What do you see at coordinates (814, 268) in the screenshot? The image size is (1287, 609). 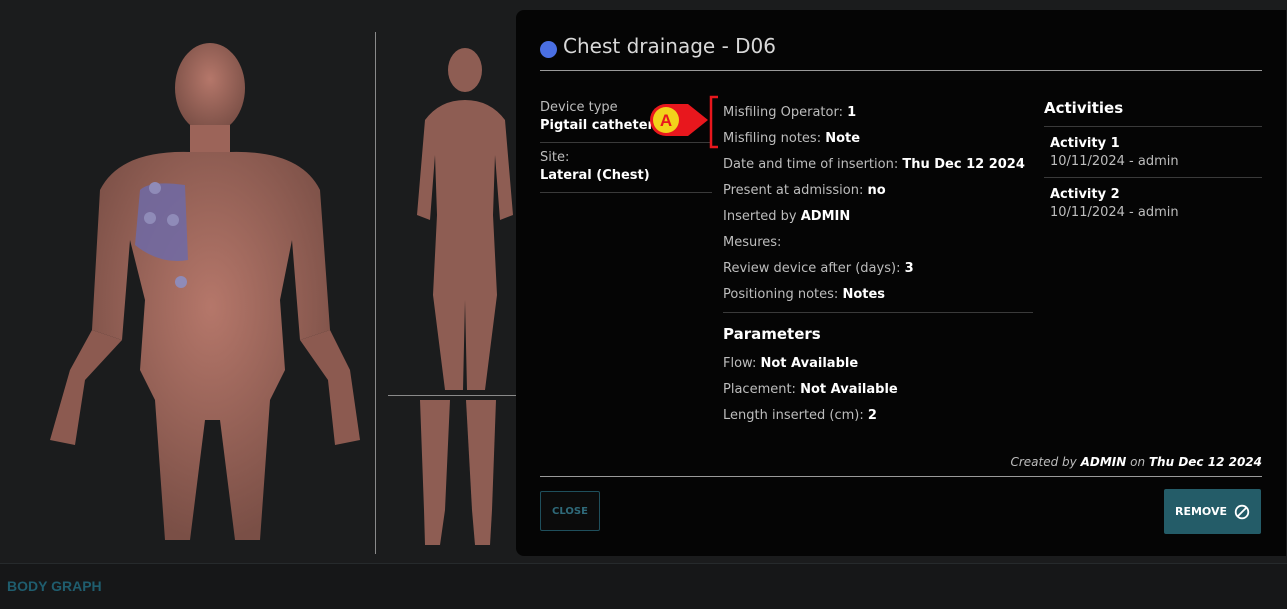 I see `detail-label: Review device after (days):` at bounding box center [814, 268].